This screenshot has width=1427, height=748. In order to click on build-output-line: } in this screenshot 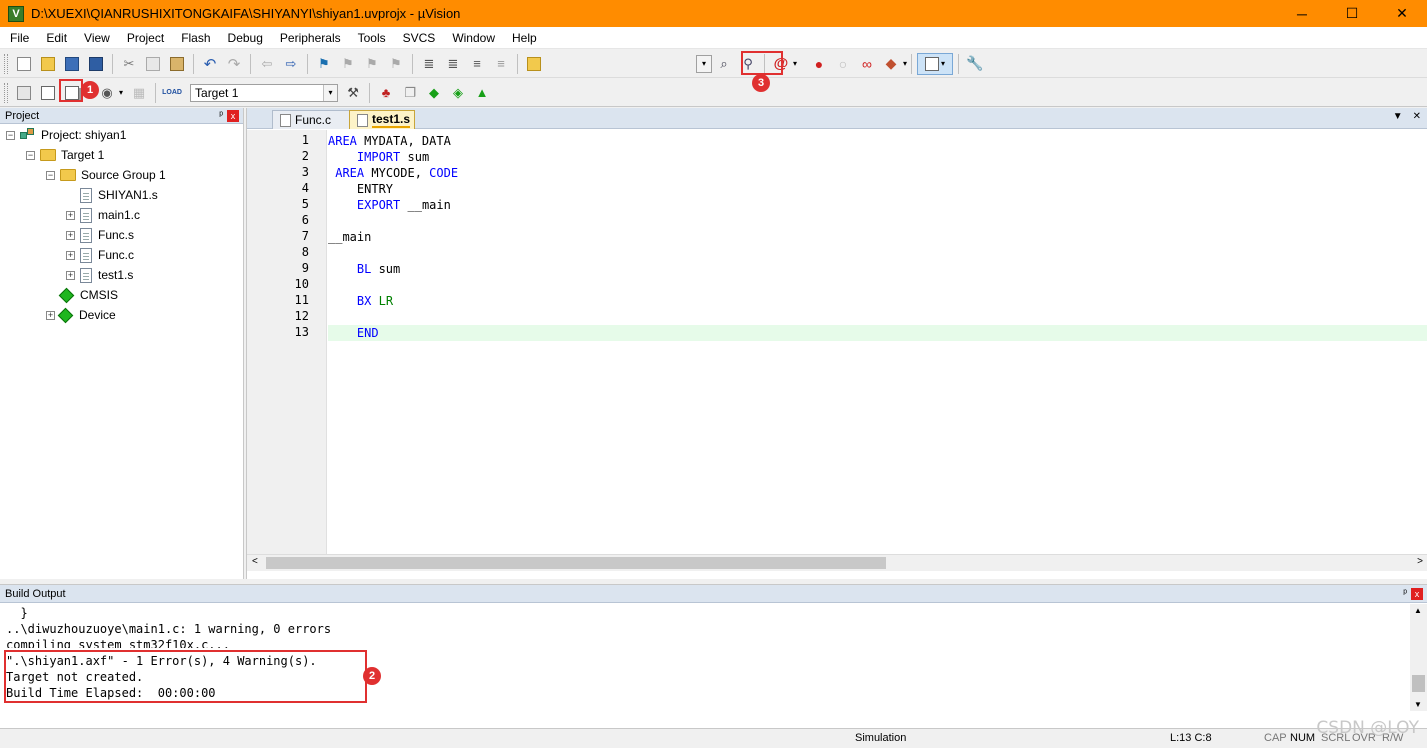, I will do `click(17, 613)`.